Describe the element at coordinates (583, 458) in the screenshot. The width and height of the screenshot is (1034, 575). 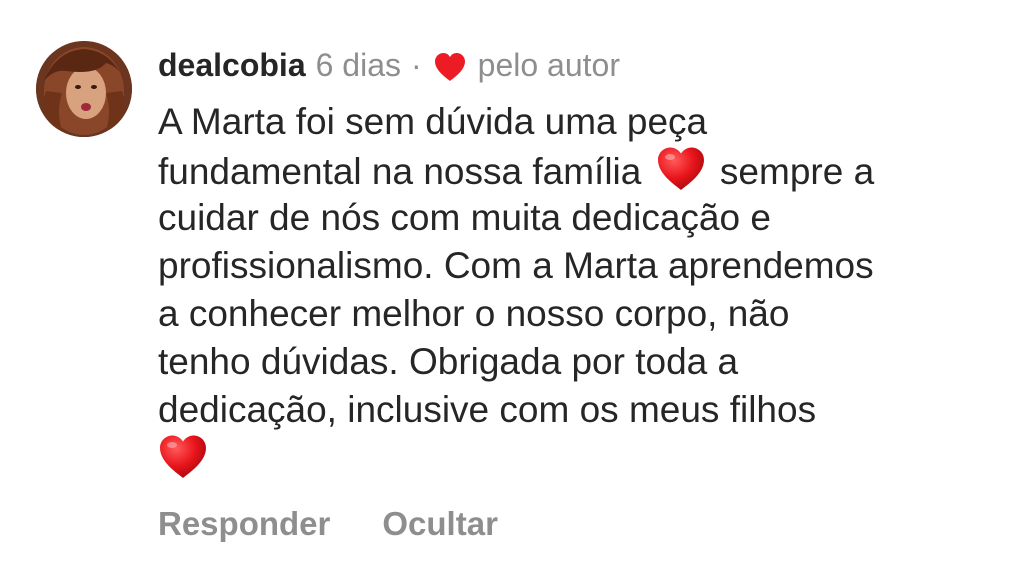
I see `comment-text-line` at that location.